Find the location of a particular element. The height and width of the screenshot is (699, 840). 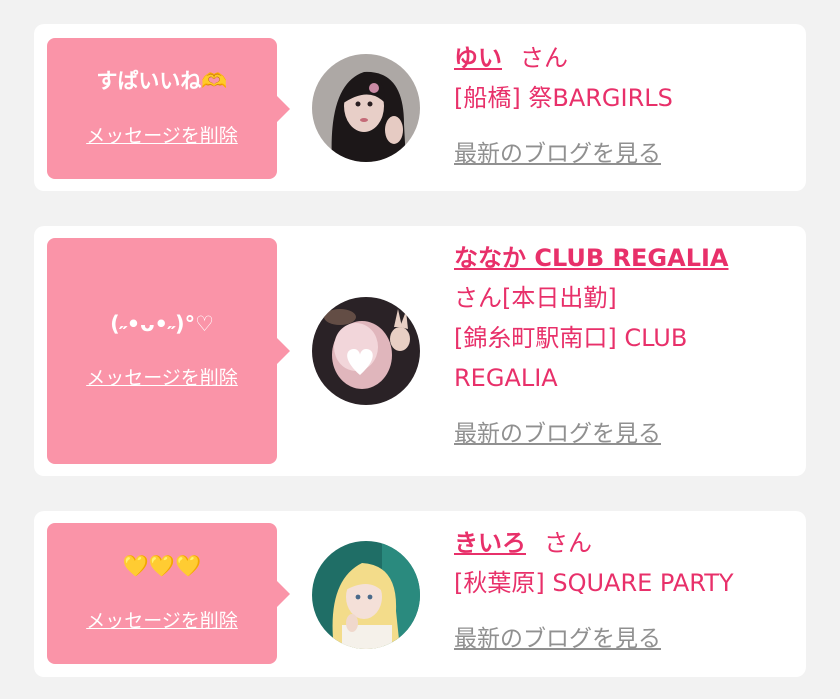

shop-label: [船橋] 祭BARGIRLS is located at coordinates (563, 98).